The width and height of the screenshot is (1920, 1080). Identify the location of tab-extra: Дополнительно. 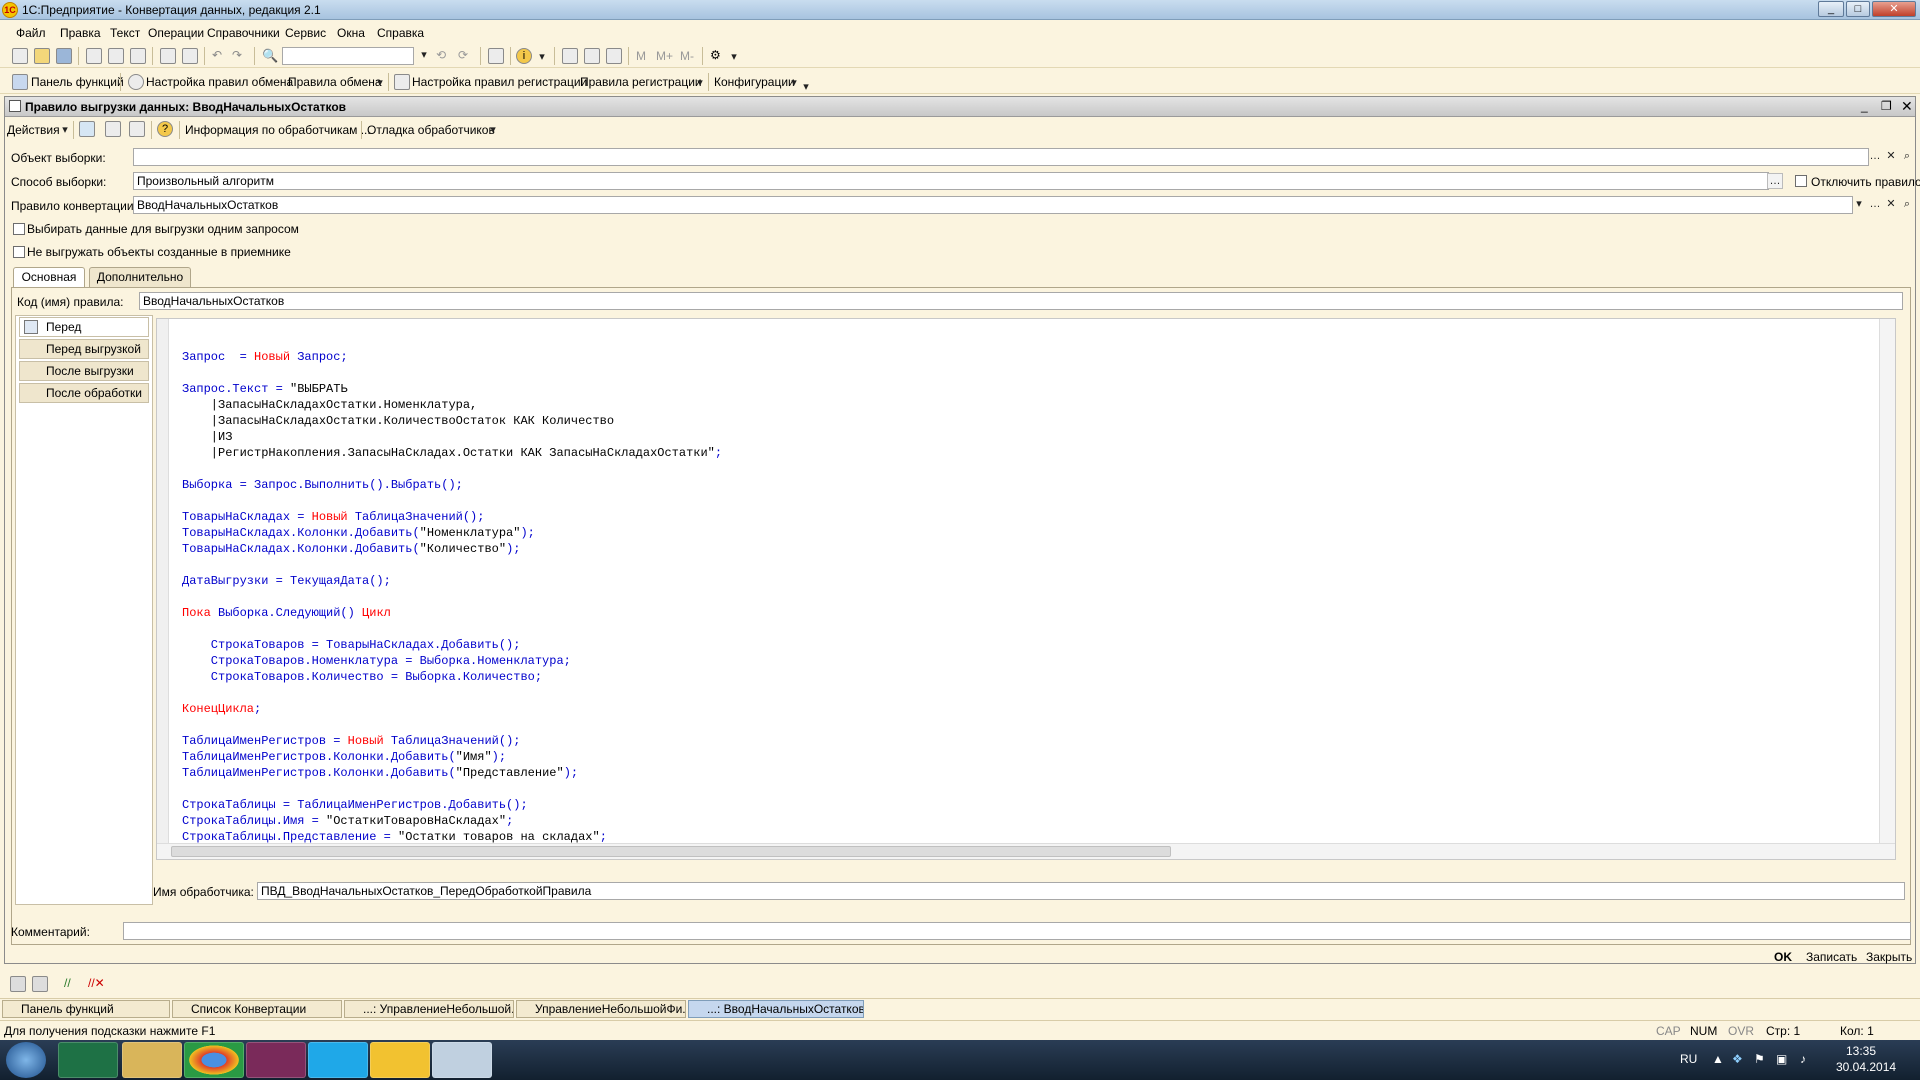
(140, 277).